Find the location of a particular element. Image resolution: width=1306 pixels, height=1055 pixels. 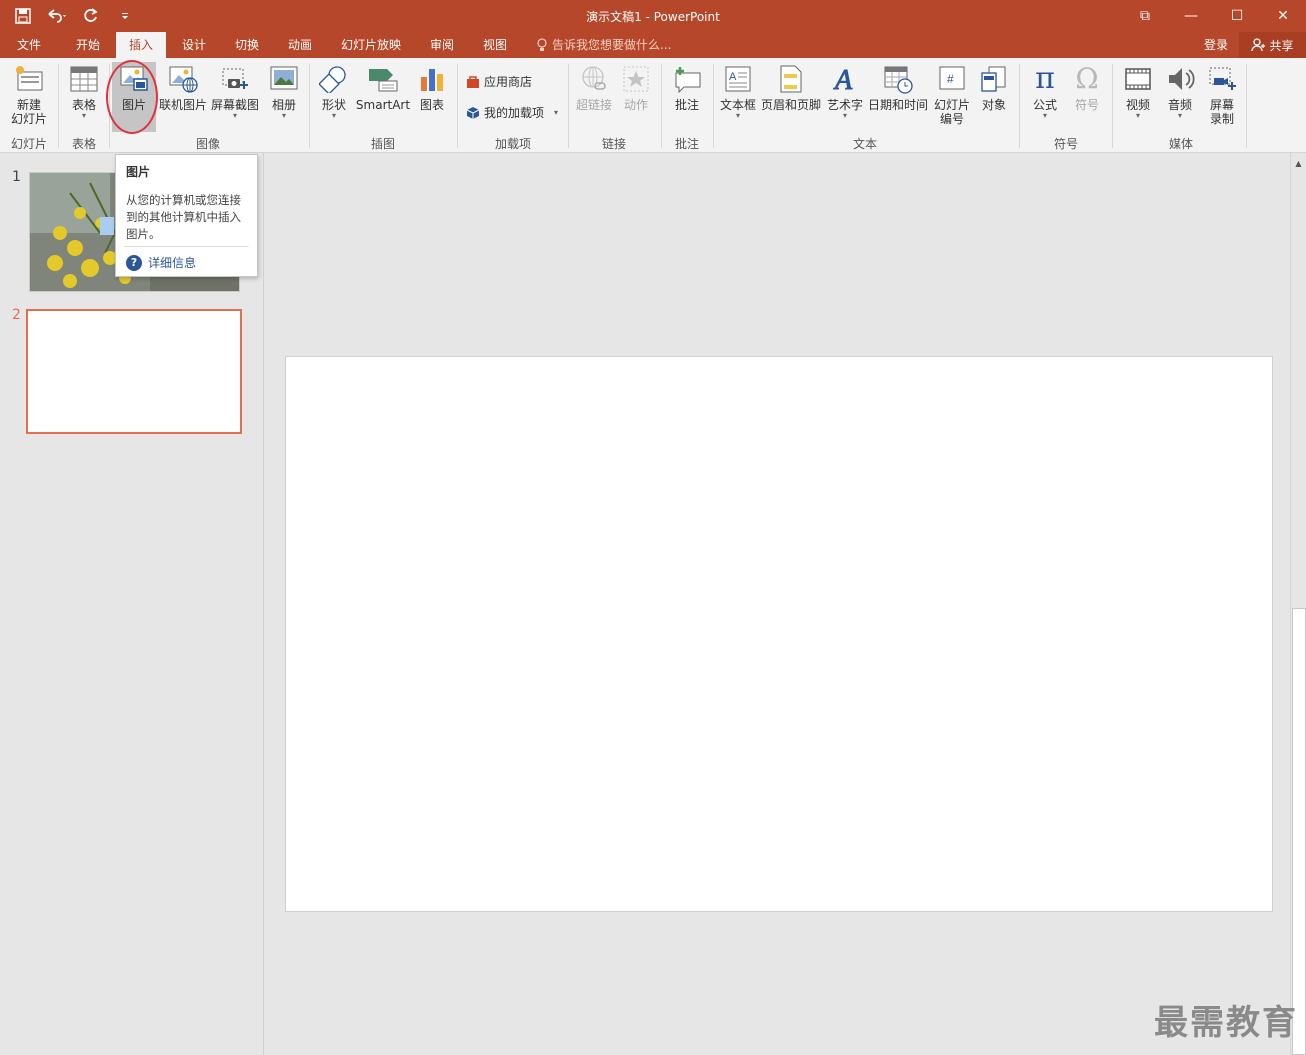

undo-button is located at coordinates (57, 16).